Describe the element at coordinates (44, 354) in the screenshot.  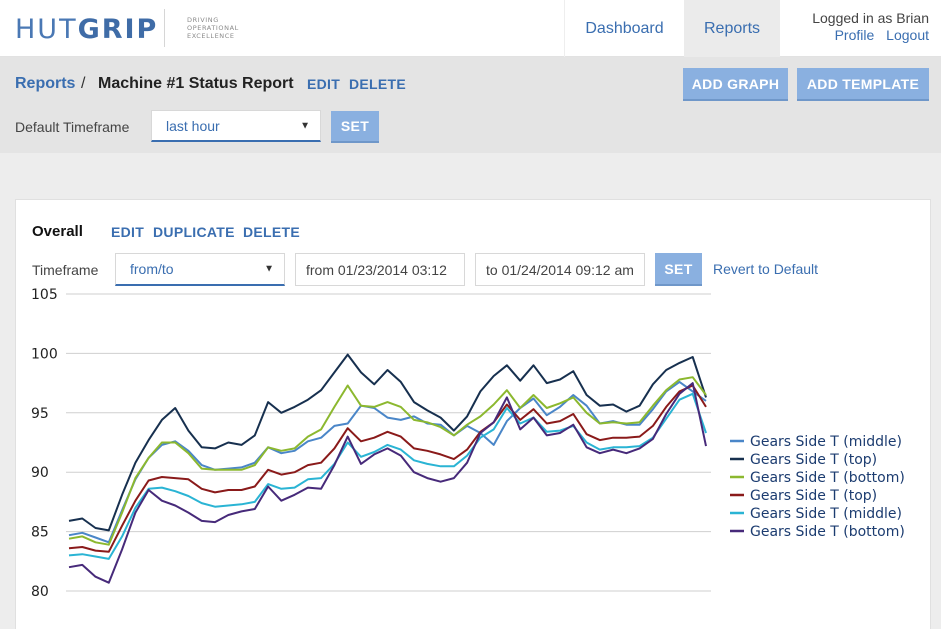
I see `y-tick-label: 100` at that location.